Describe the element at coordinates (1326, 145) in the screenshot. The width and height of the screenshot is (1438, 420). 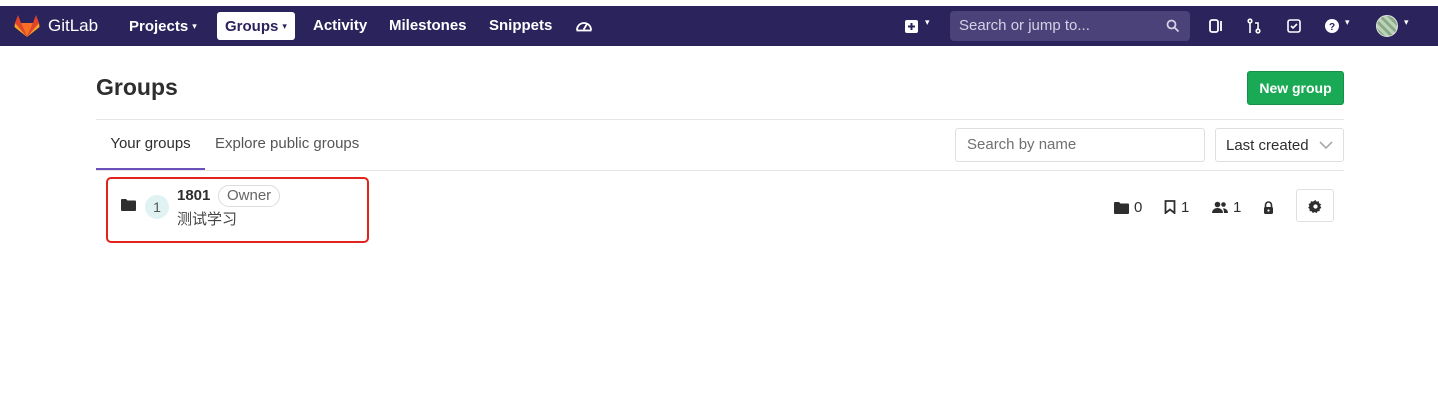
I see `chevron-down-icon` at that location.